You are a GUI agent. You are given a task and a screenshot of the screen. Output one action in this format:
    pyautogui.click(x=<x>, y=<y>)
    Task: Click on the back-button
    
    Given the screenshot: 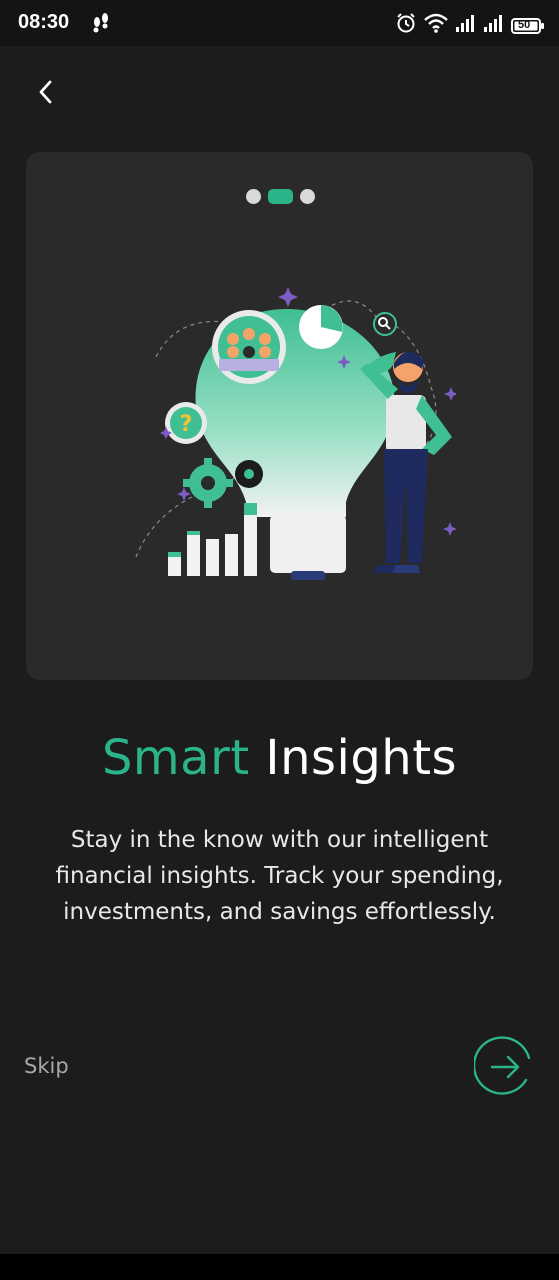 What is the action you would take?
    pyautogui.click(x=46, y=92)
    